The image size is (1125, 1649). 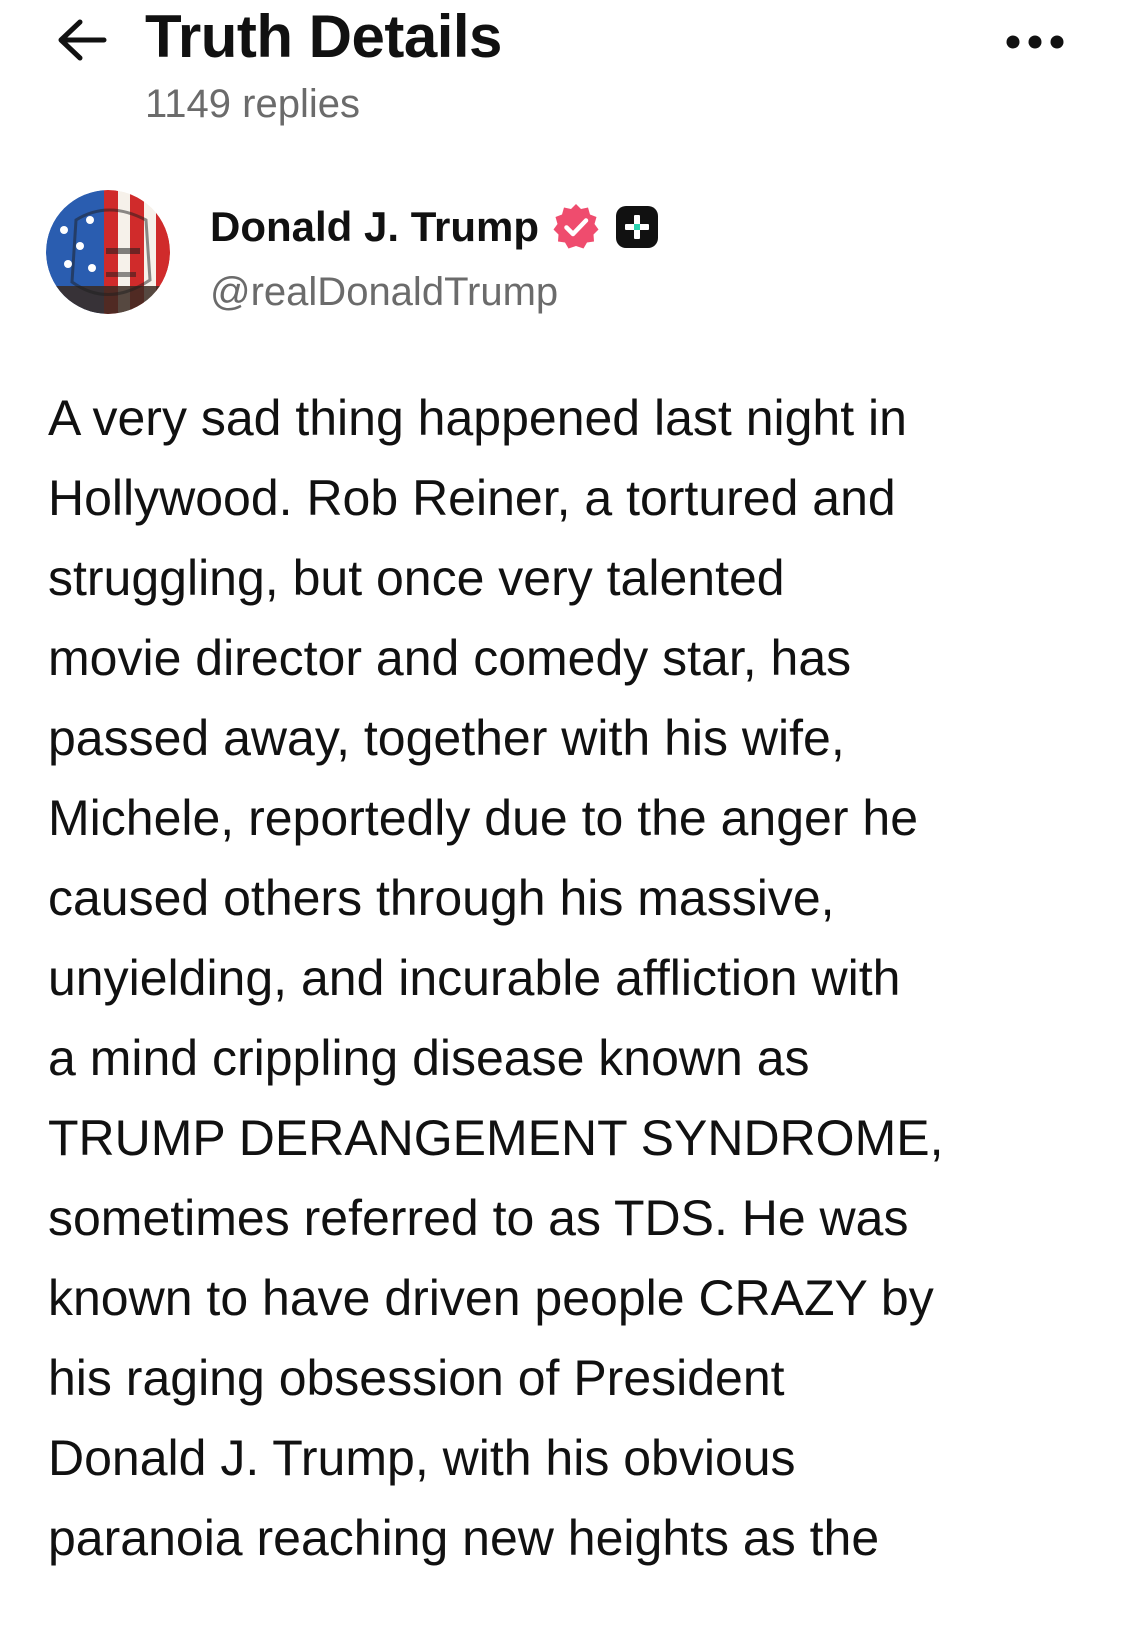 I want to click on top-bar: Truth Details 1149 replies, so click(x=562, y=75).